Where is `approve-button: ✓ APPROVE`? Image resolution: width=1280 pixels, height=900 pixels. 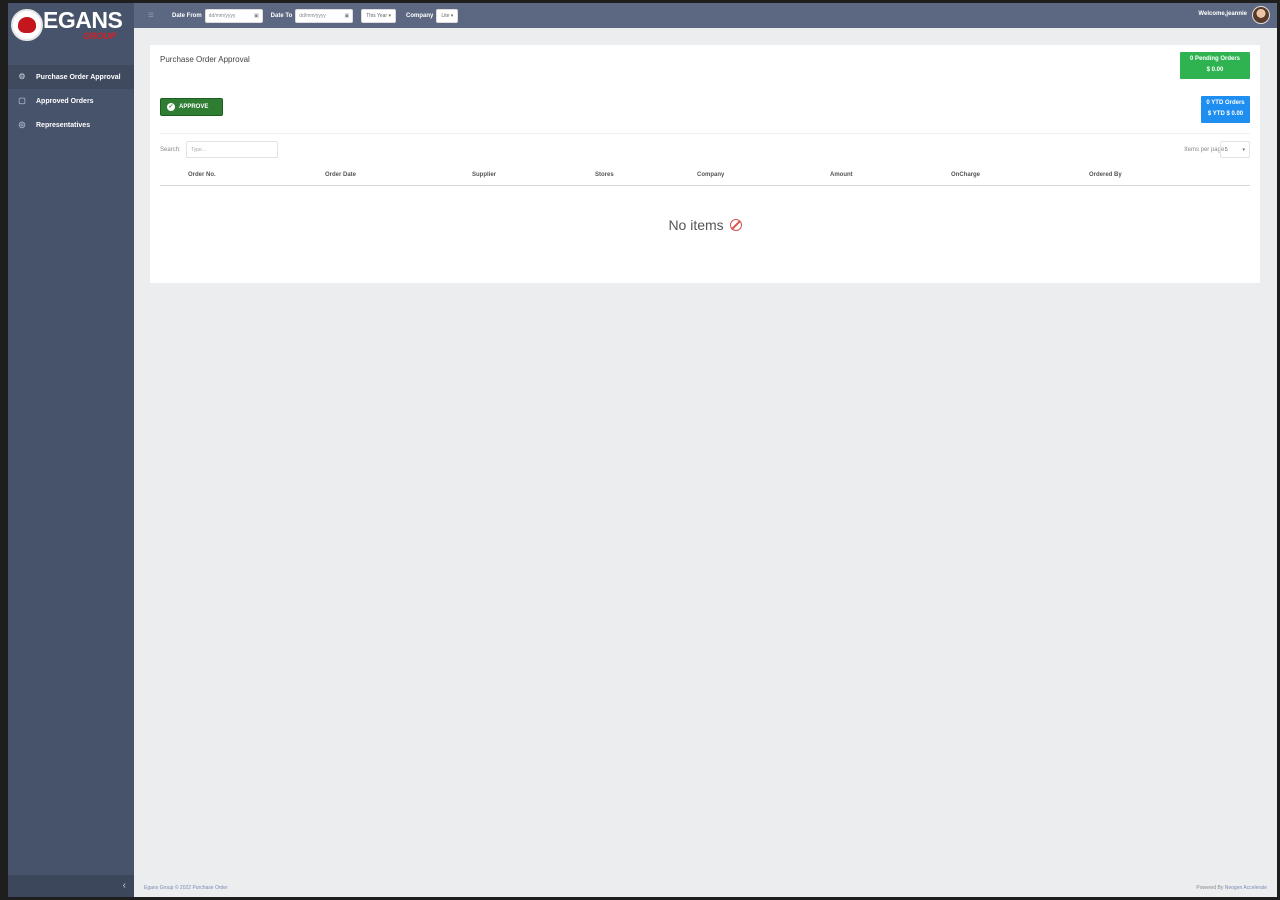
approve-button: ✓ APPROVE is located at coordinates (191, 107).